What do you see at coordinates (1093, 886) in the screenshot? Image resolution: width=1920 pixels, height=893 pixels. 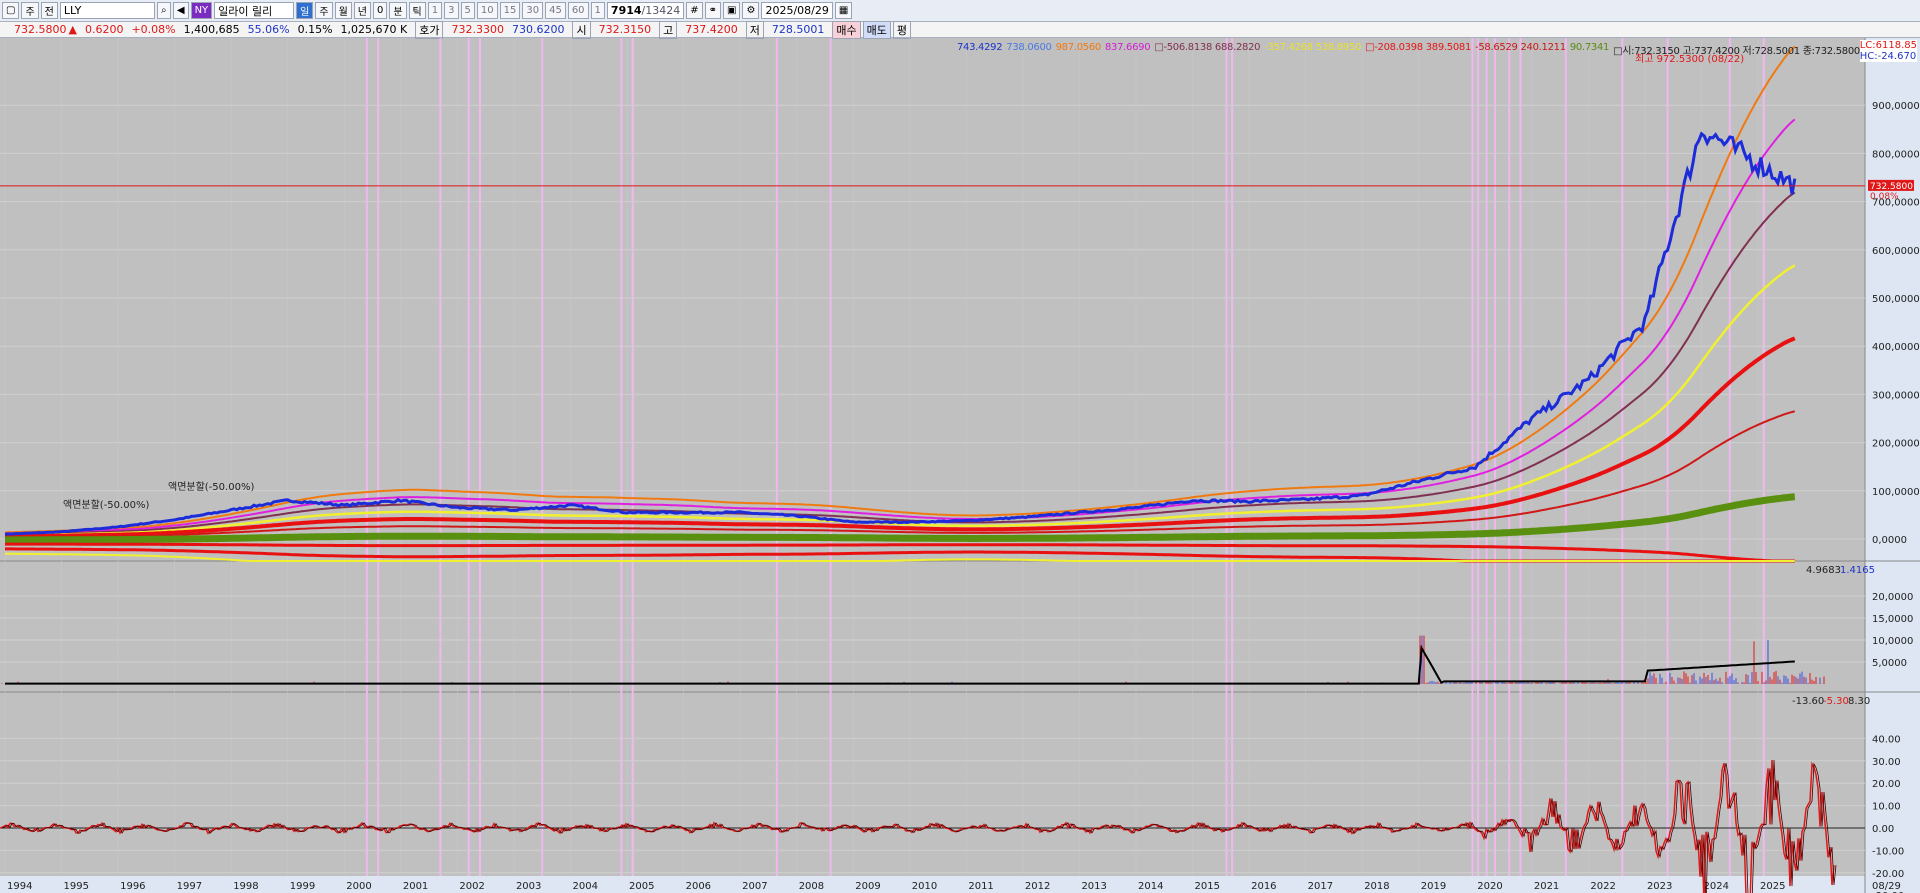 I see `x-tick-label: 2013` at bounding box center [1093, 886].